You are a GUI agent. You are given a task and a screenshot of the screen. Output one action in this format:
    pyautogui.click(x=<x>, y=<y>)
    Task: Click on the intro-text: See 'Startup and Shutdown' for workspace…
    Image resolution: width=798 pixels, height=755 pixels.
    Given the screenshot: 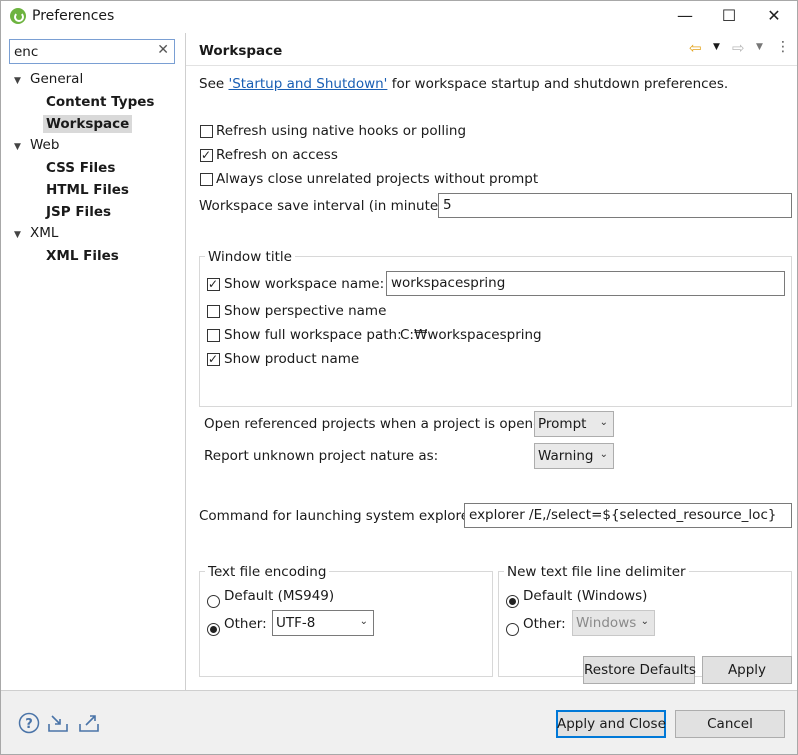 What is the action you would take?
    pyautogui.click(x=463, y=84)
    